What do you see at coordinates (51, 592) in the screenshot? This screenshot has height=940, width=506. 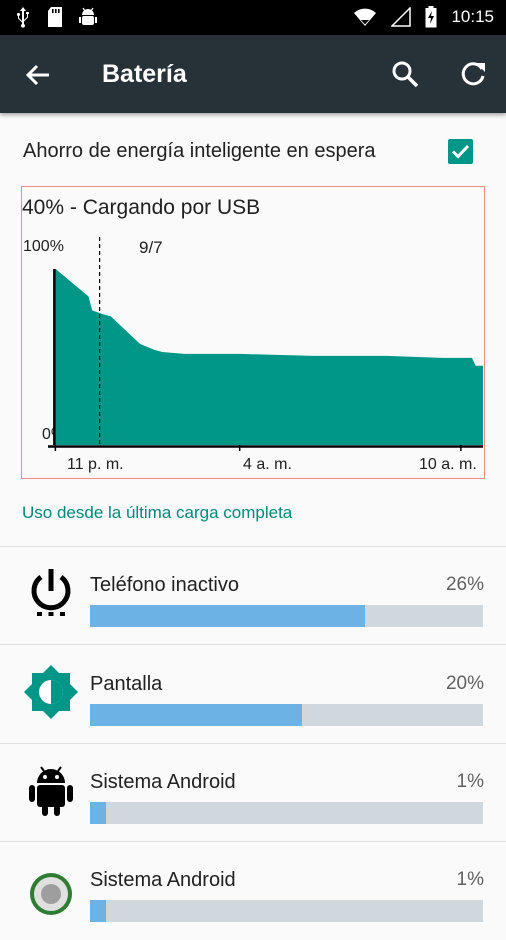 I see `power-standby-icon` at bounding box center [51, 592].